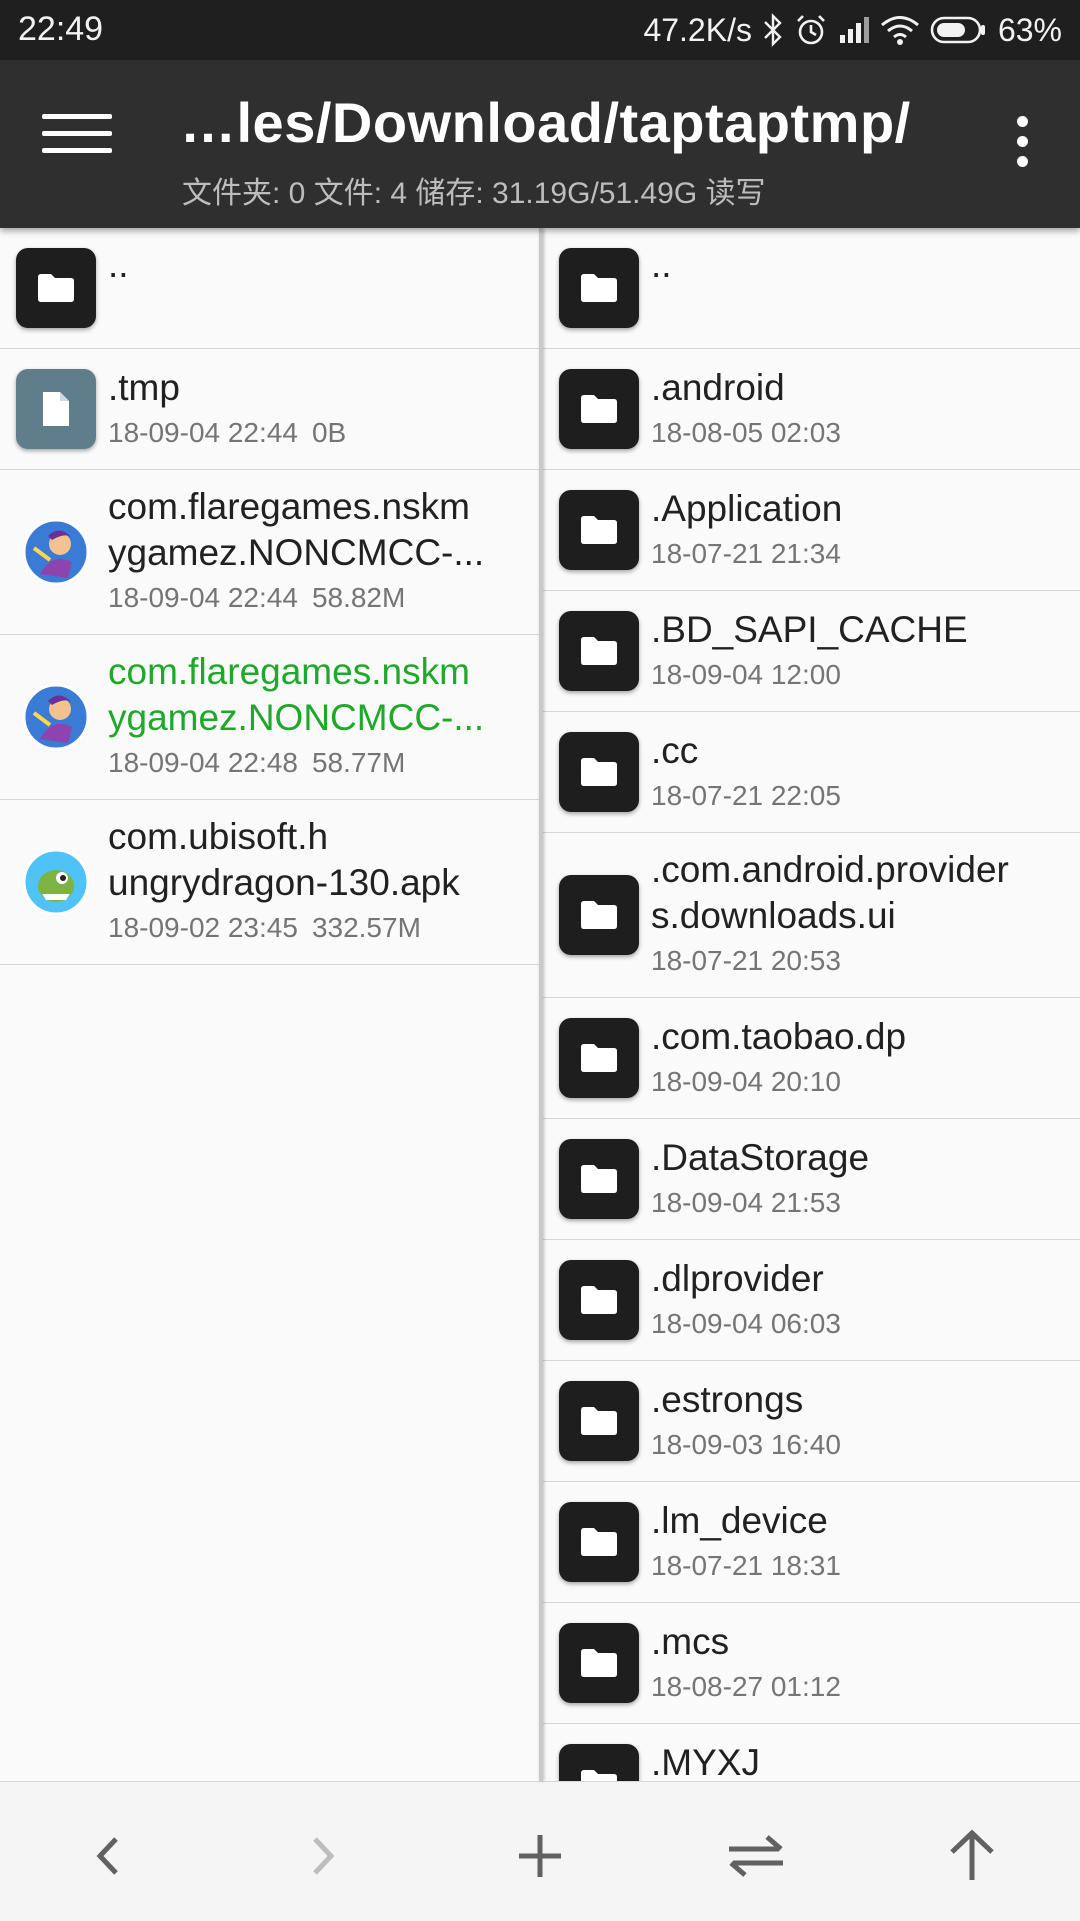  I want to click on item-size: 0B, so click(329, 432).